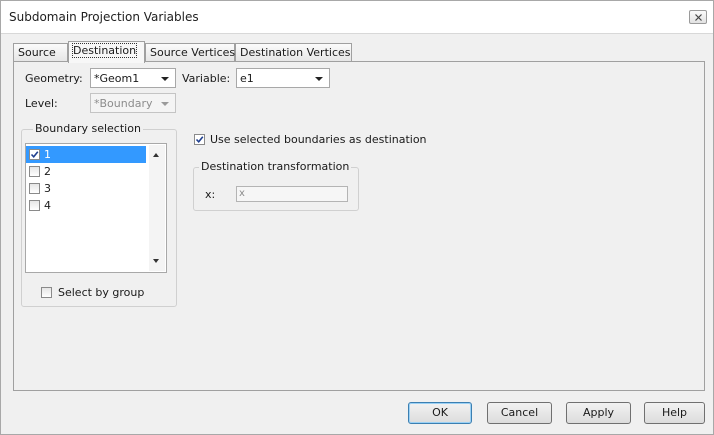  Describe the element at coordinates (440, 413) in the screenshot. I see `ok-button: OK` at that location.